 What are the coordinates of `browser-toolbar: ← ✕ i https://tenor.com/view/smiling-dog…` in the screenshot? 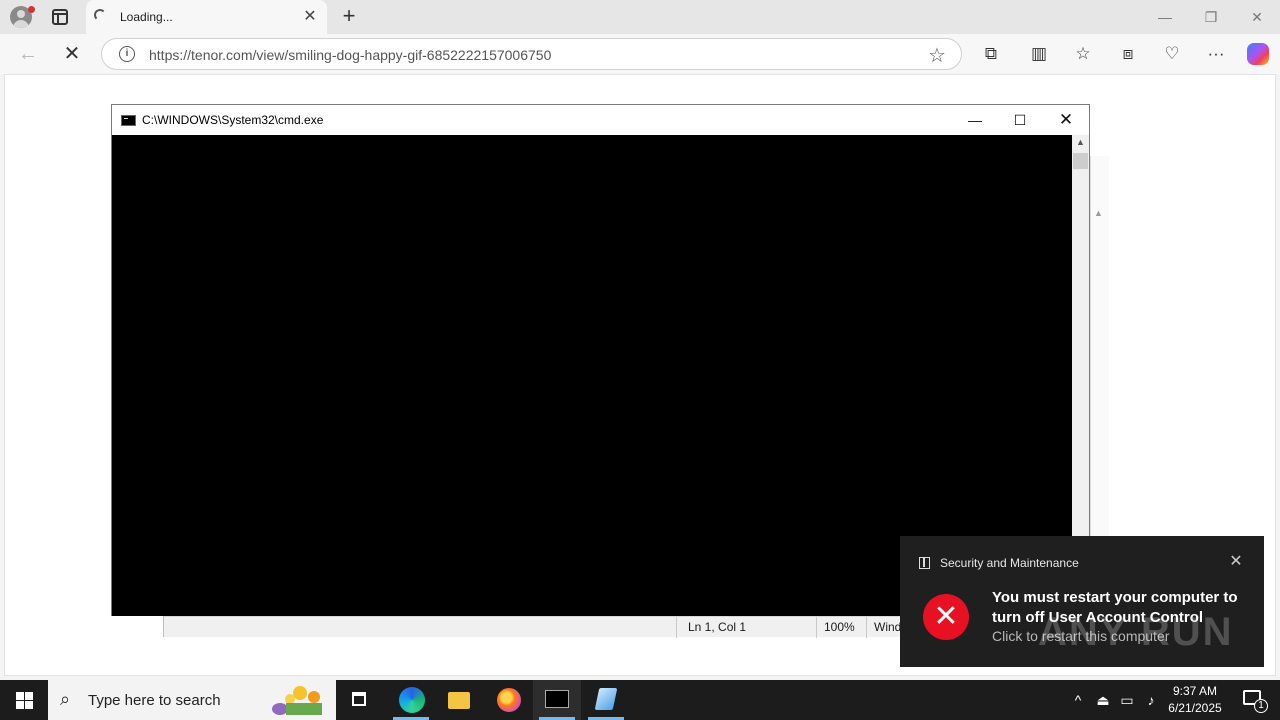 It's located at (640, 54).